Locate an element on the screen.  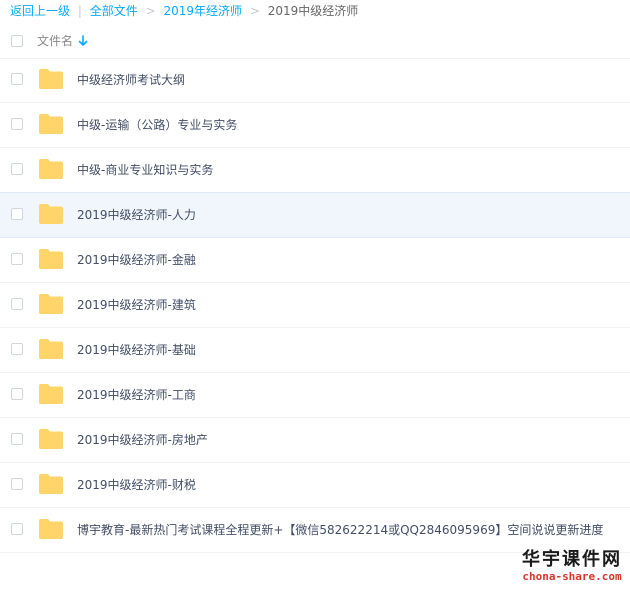
file-row: 中级-商业专业知识与实务 is located at coordinates (315, 170).